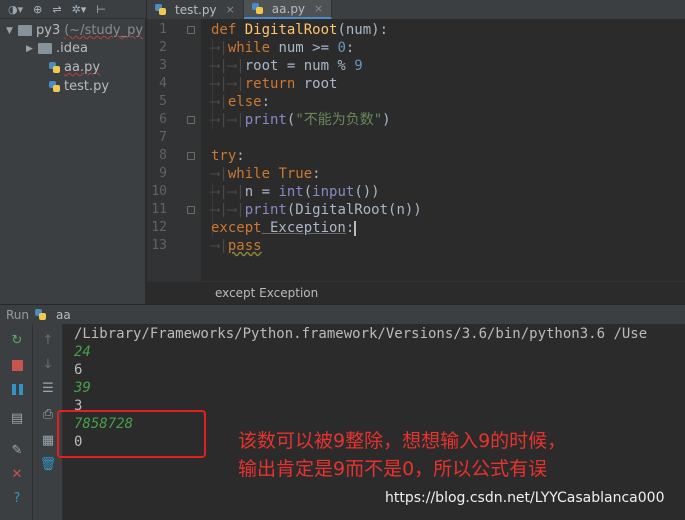  Describe the element at coordinates (274, 84) in the screenshot. I see `code-line-4: ⟶|⟶|return root` at that location.